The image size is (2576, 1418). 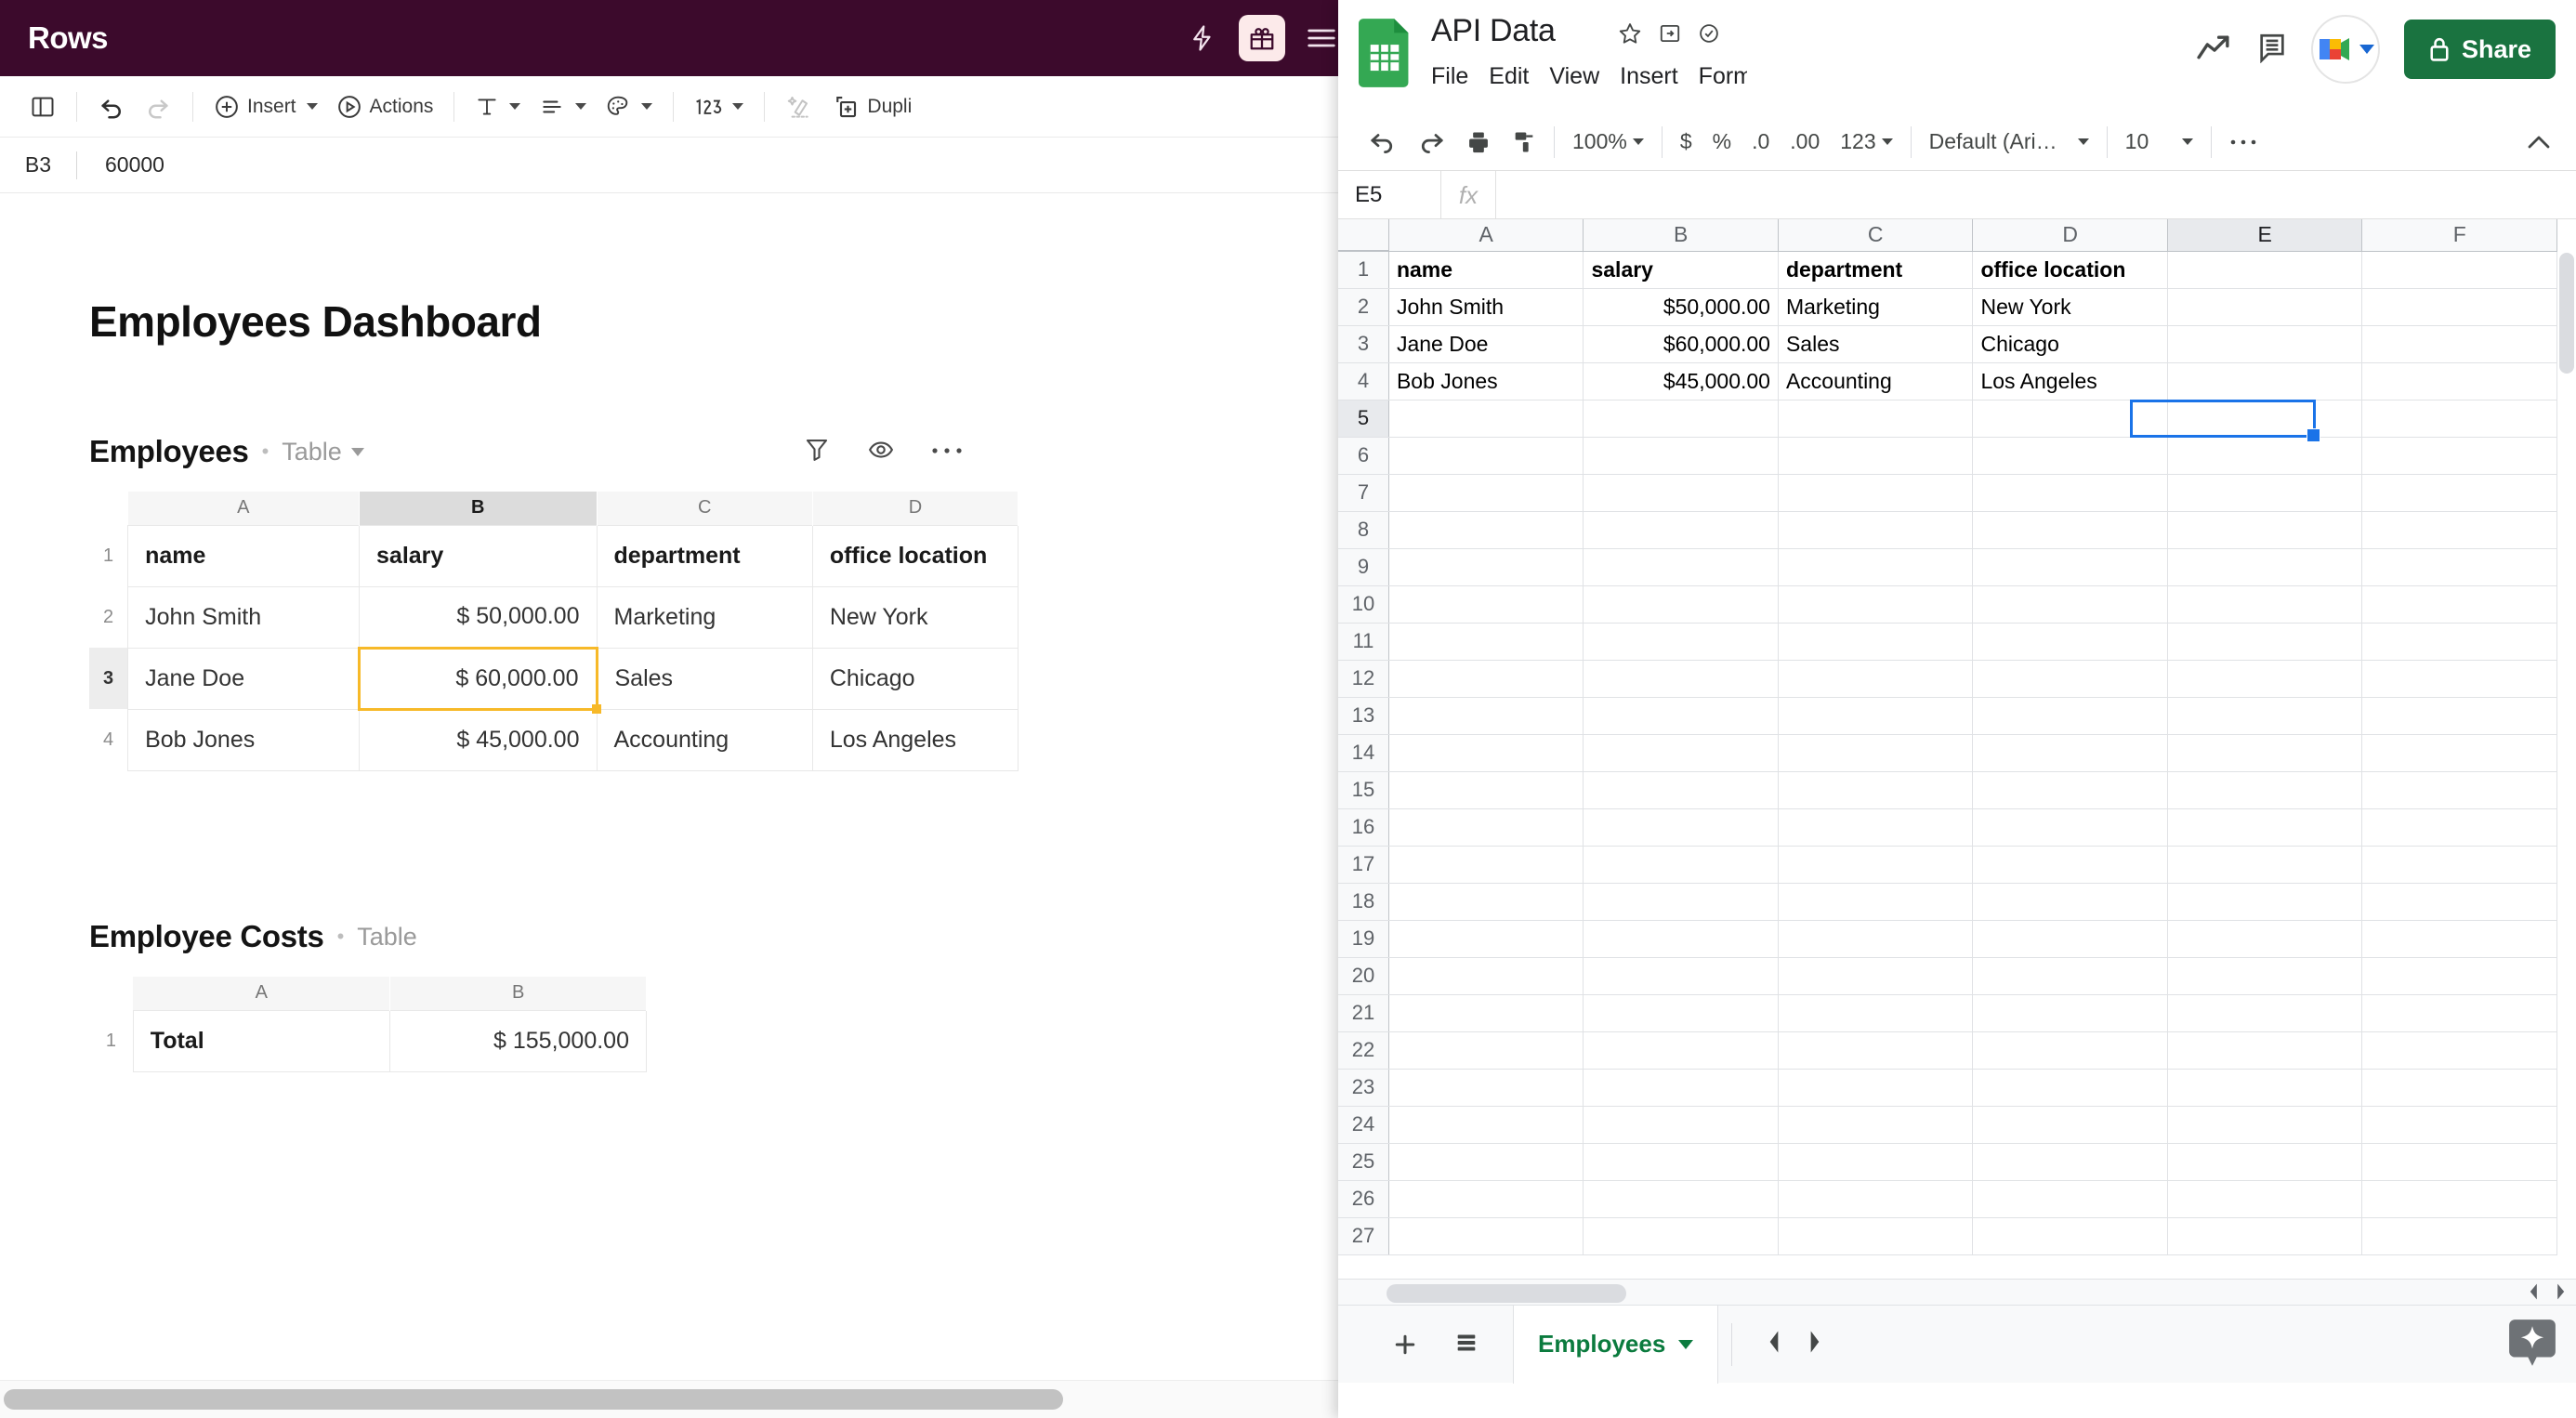 What do you see at coordinates (1574, 76) in the screenshot?
I see `menu-view: View` at bounding box center [1574, 76].